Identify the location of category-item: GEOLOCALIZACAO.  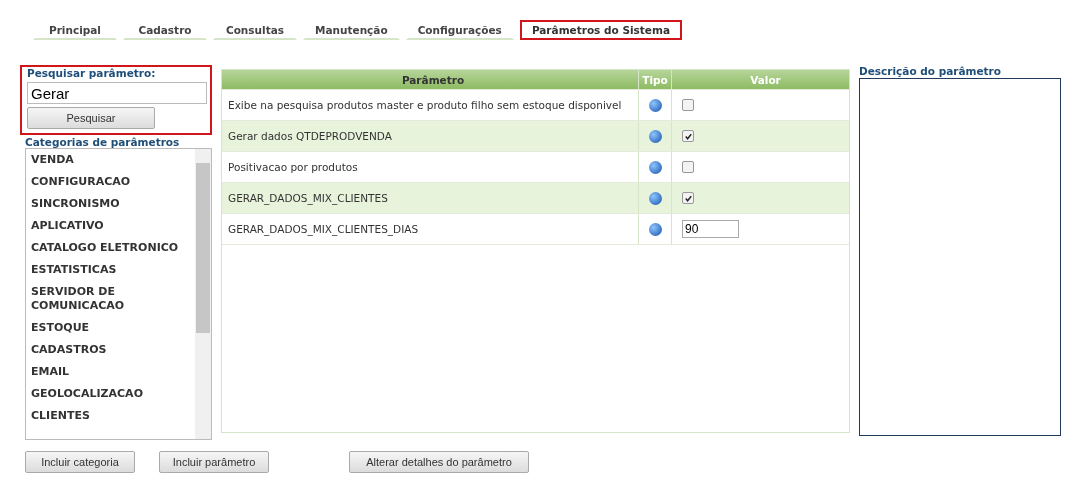
(106, 394).